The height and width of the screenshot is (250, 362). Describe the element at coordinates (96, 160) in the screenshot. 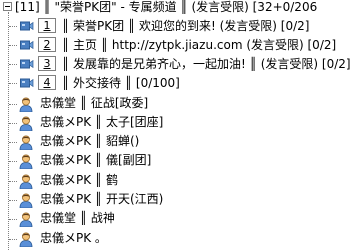

I see `user-name: 忠儀メPK ║ 儀[副团]` at that location.